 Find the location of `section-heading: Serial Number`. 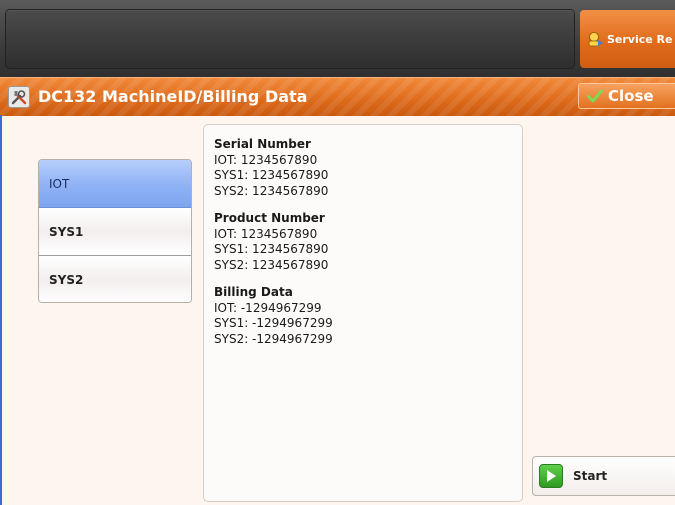

section-heading: Serial Number is located at coordinates (262, 144).